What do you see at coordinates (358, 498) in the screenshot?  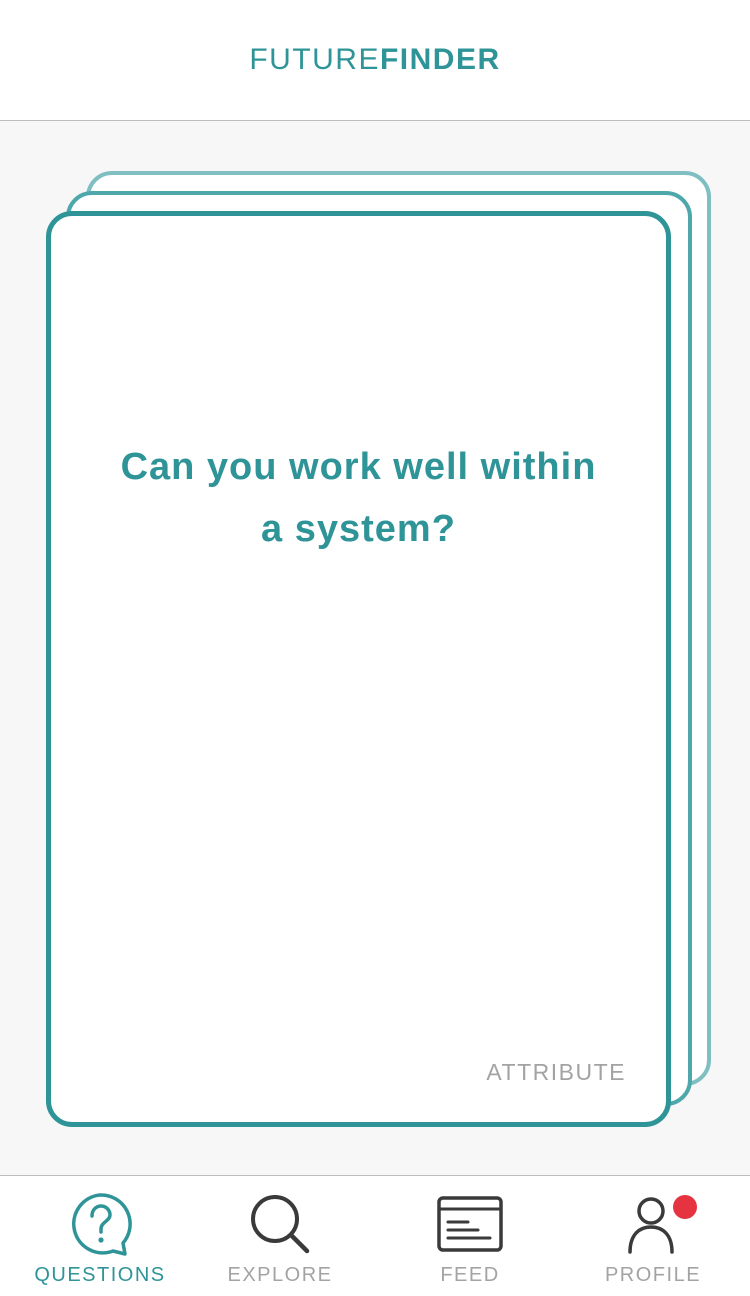 I see `question-text: Can you work well within a system?` at bounding box center [358, 498].